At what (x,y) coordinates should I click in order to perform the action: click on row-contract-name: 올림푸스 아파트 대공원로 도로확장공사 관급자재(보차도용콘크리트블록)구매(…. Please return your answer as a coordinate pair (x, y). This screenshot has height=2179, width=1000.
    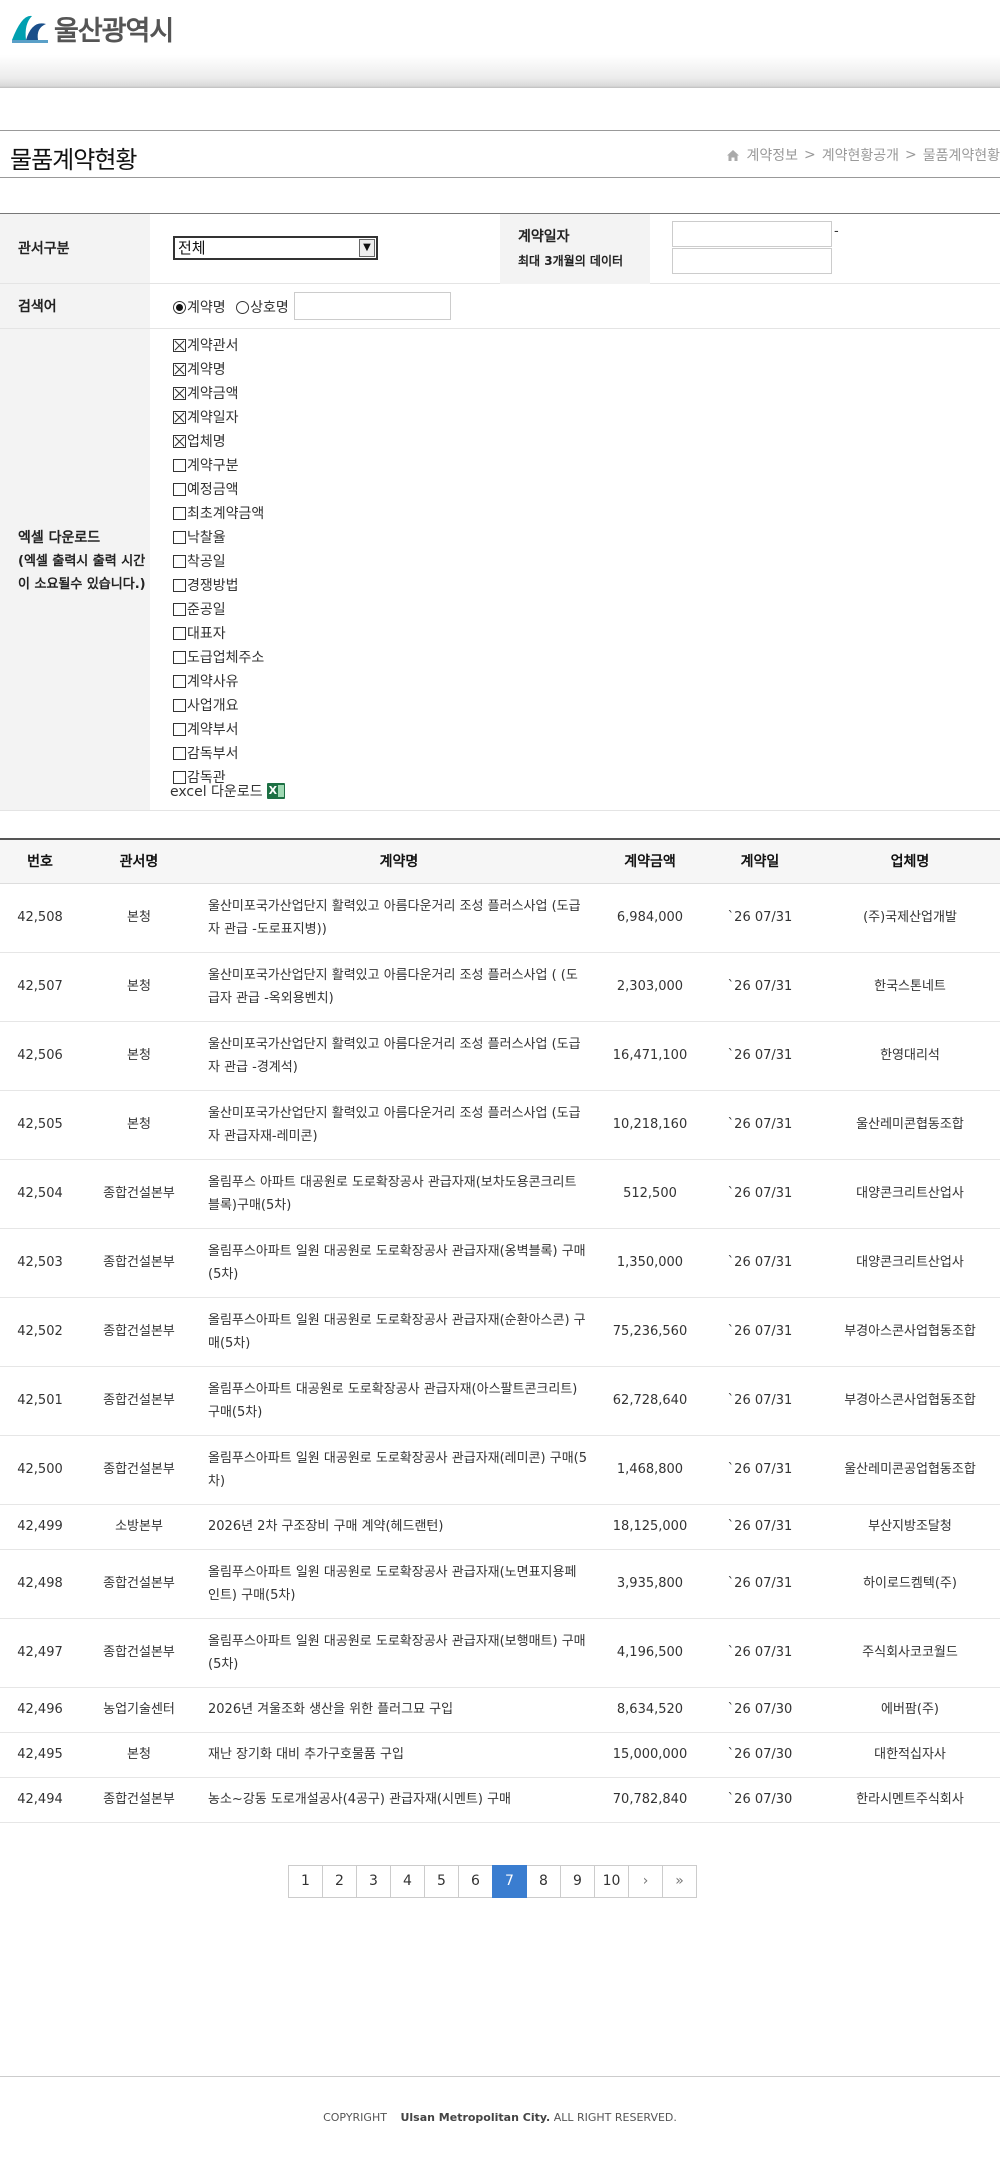
    Looking at the image, I should click on (399, 1194).